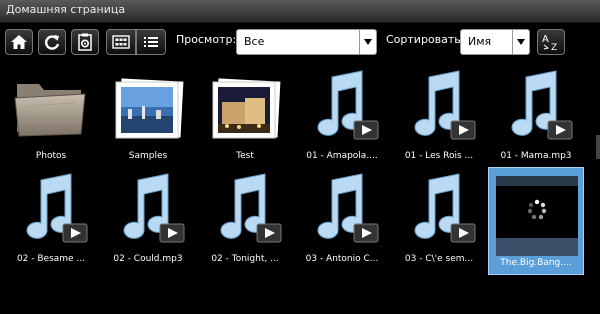 The width and height of the screenshot is (600, 314). I want to click on grid-view-icon, so click(121, 42).